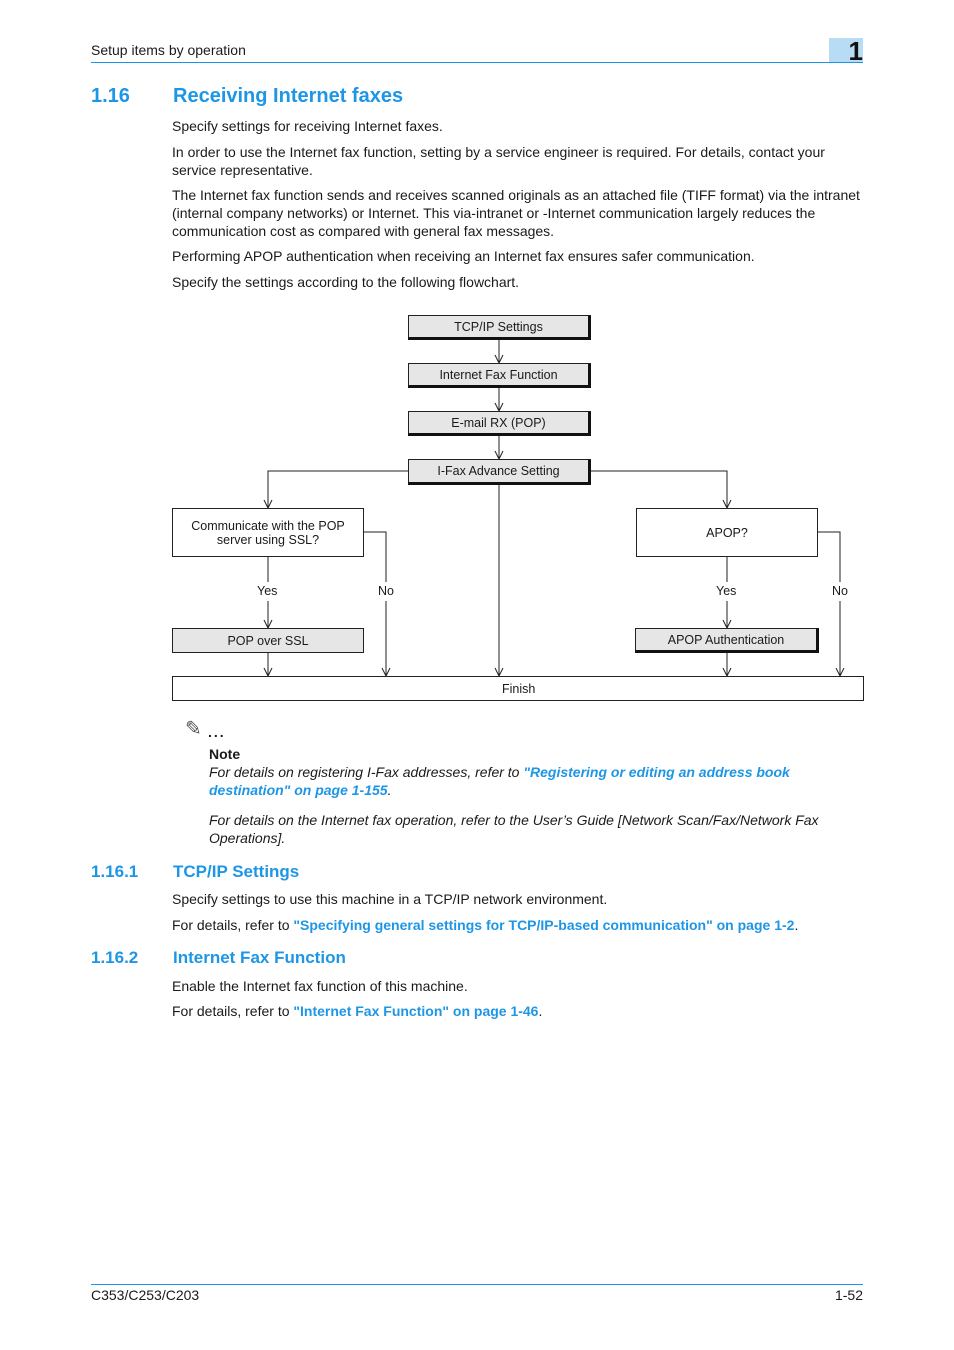 The width and height of the screenshot is (954, 1350). I want to click on subsection-title: TCP/IP Settings, so click(236, 871).